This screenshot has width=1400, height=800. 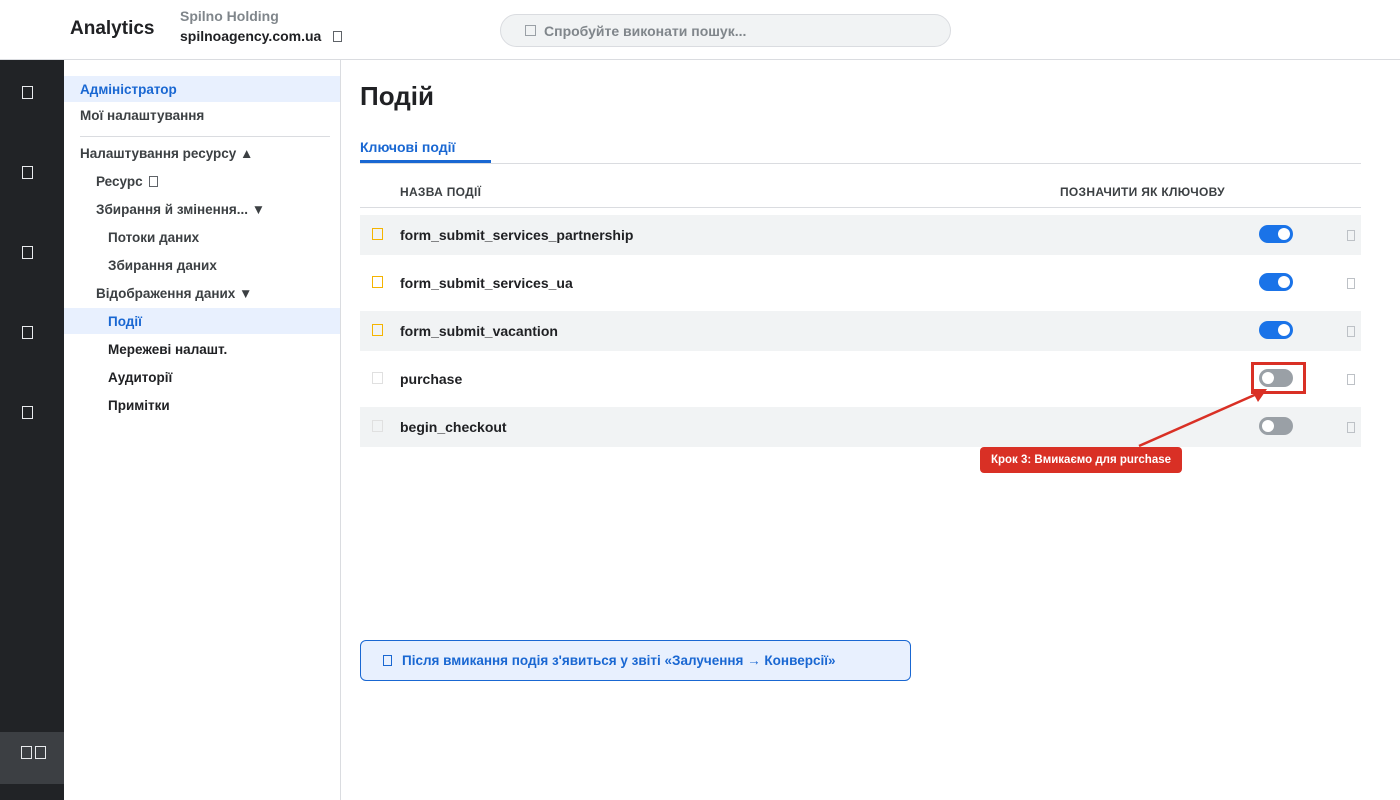 What do you see at coordinates (338, 36) in the screenshot?
I see `chevron-down-icon` at bounding box center [338, 36].